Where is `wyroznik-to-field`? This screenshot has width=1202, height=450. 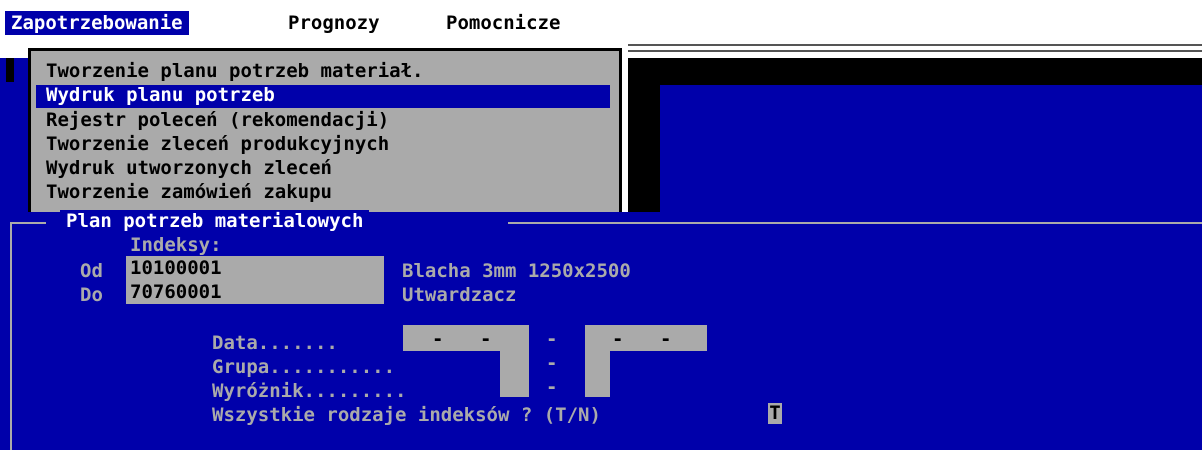
wyroznik-to-field is located at coordinates (597, 386).